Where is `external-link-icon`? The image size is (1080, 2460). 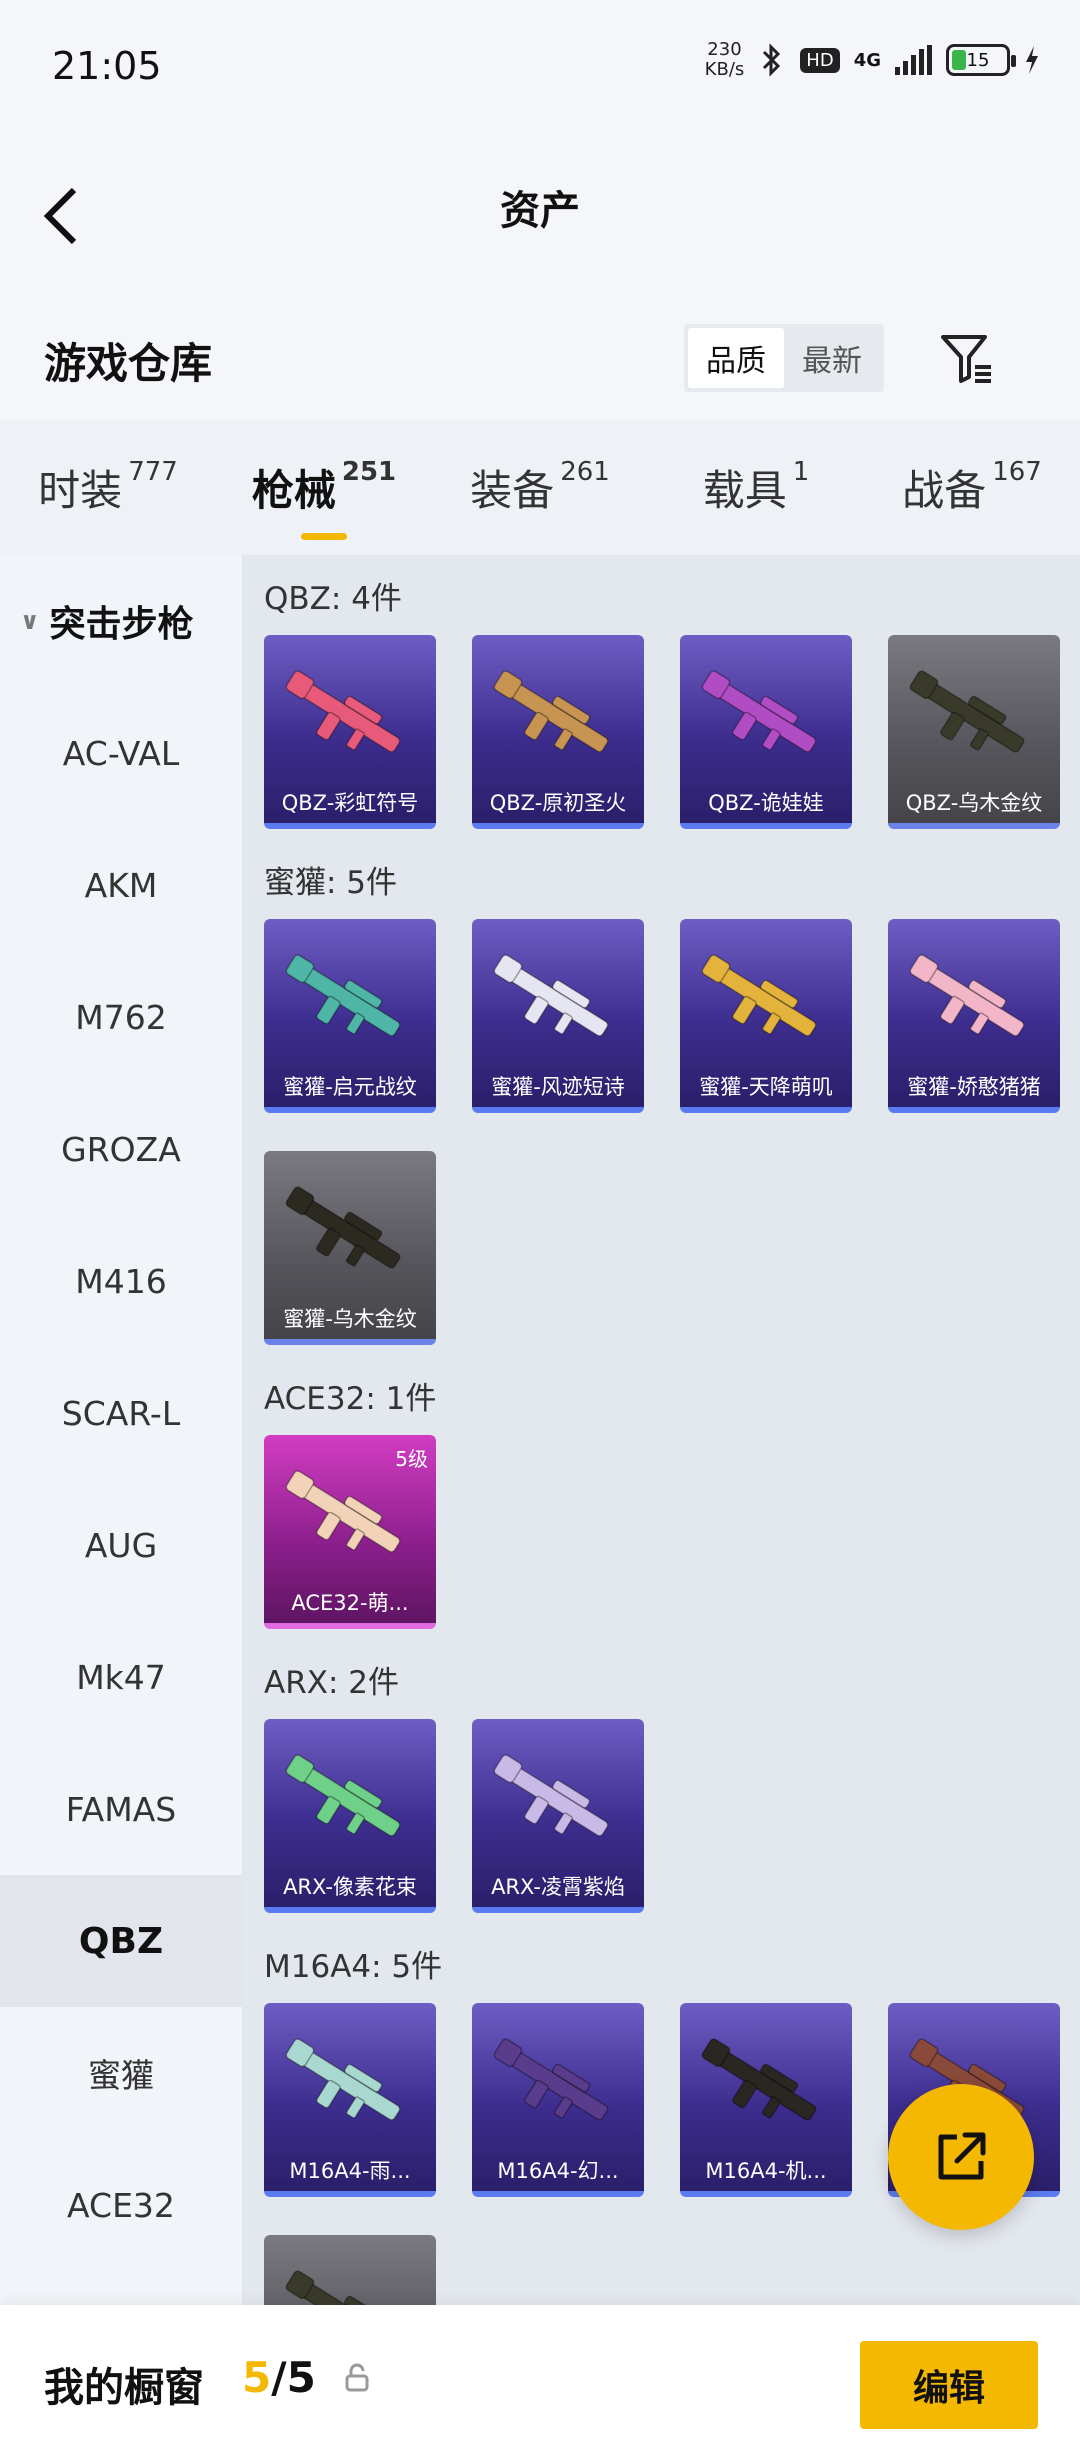
external-link-icon is located at coordinates (962, 2156).